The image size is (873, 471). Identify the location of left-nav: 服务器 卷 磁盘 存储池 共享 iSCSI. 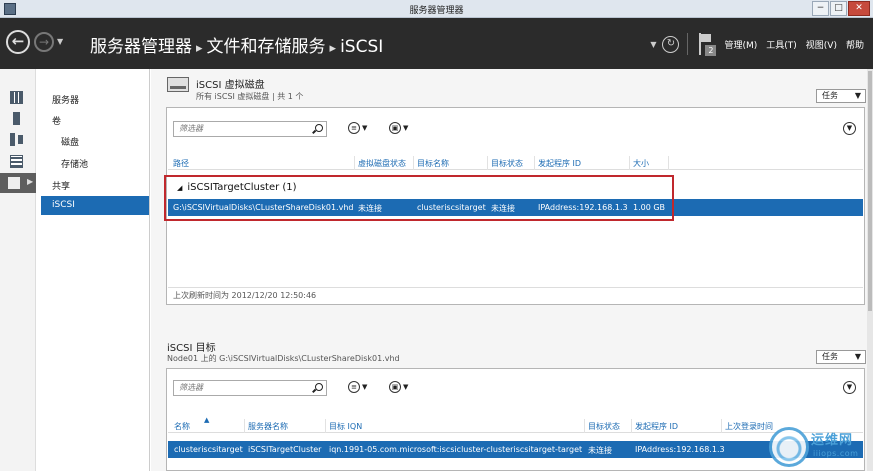
(93, 270).